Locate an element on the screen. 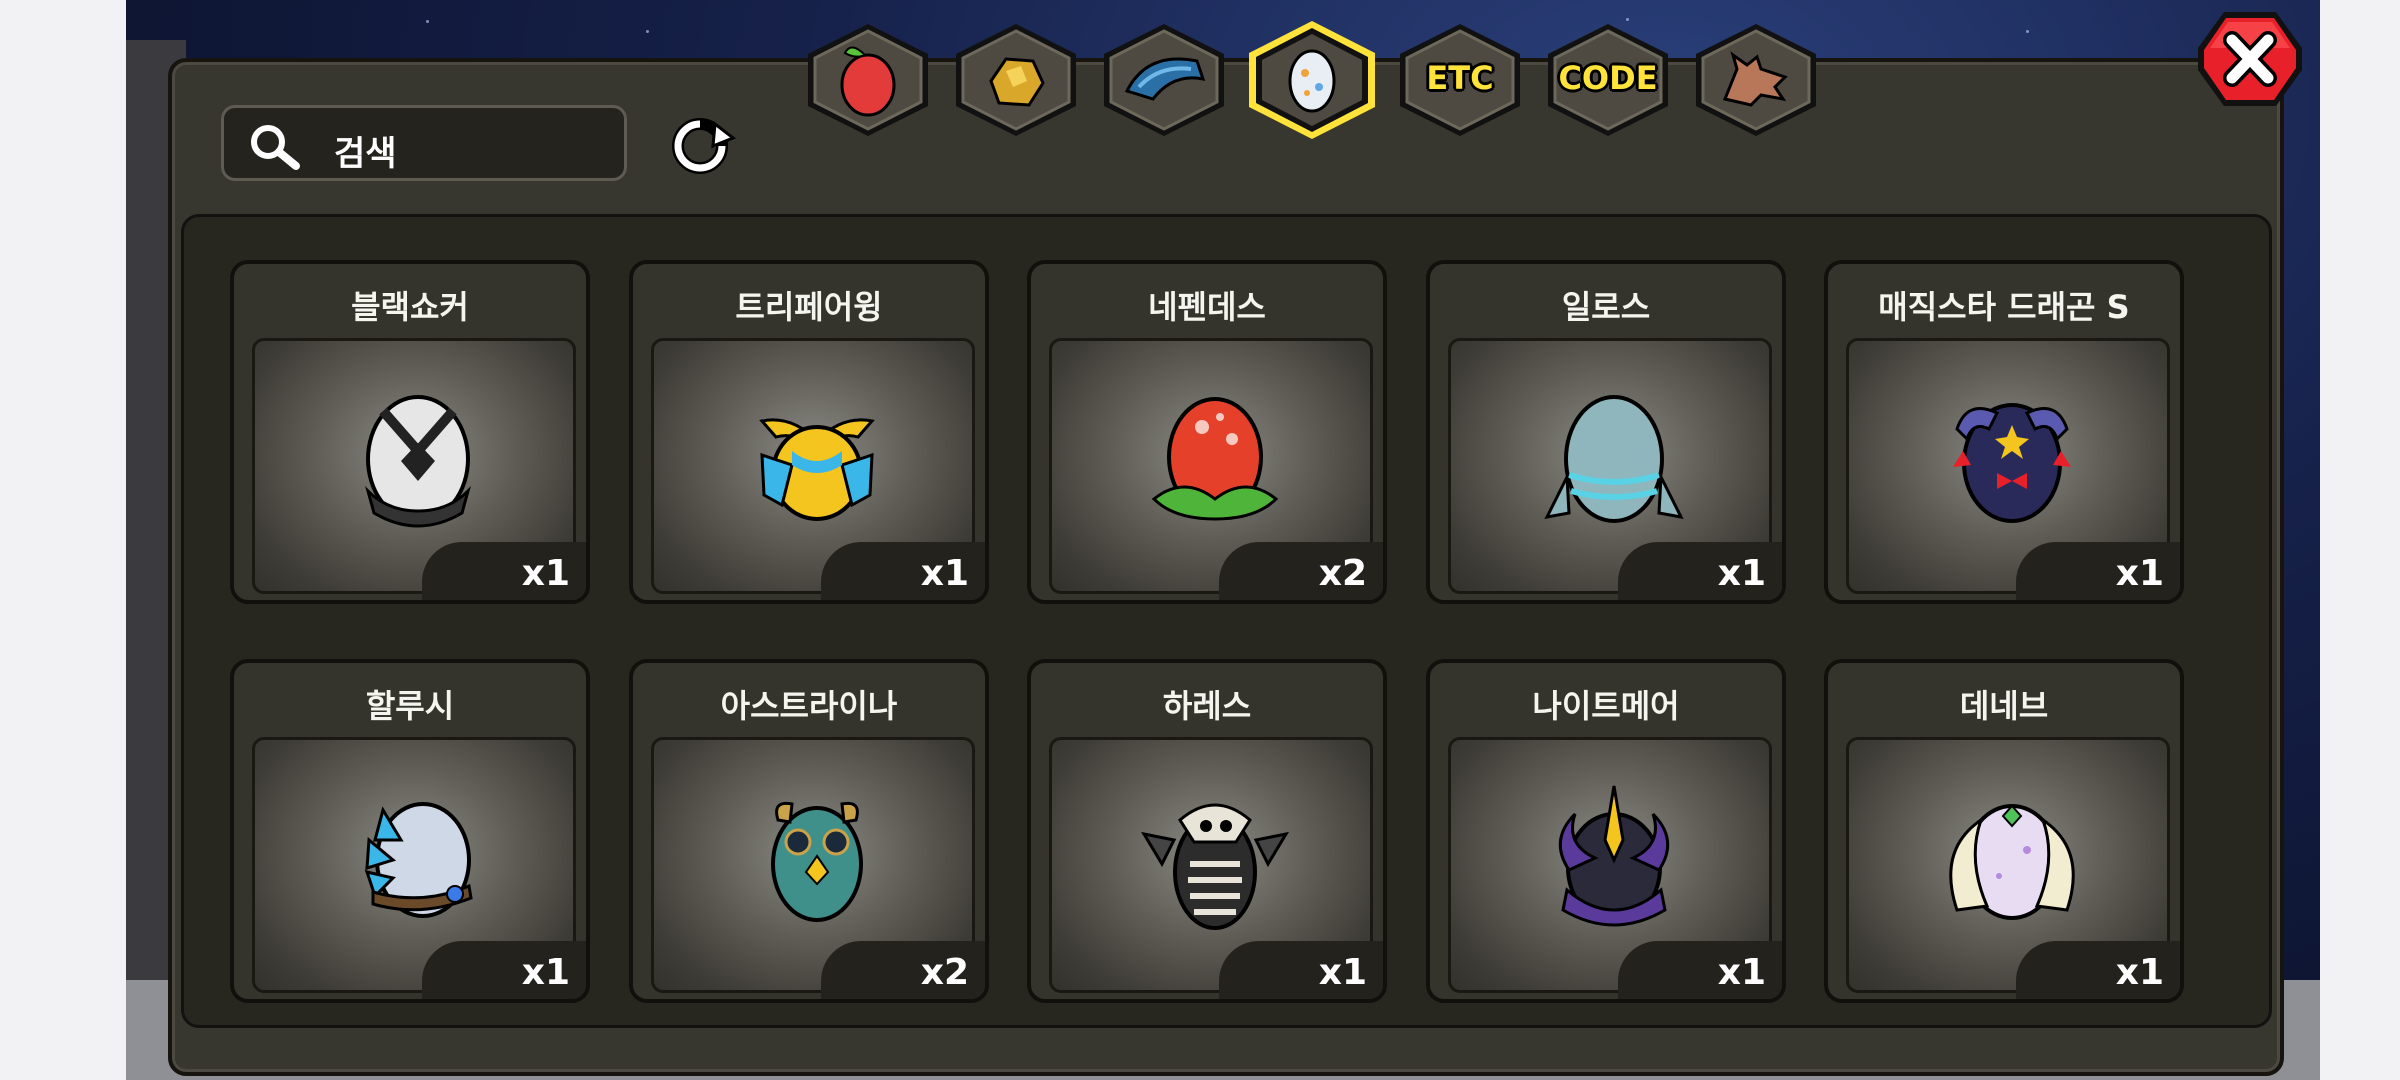  item-card: 할루시 x1 is located at coordinates (410, 831).